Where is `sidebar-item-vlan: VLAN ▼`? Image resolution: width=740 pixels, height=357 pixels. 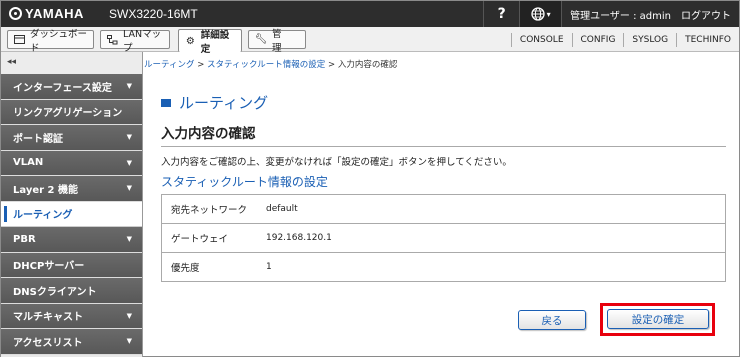
sidebar-item-vlan: VLAN ▼ is located at coordinates (71, 163).